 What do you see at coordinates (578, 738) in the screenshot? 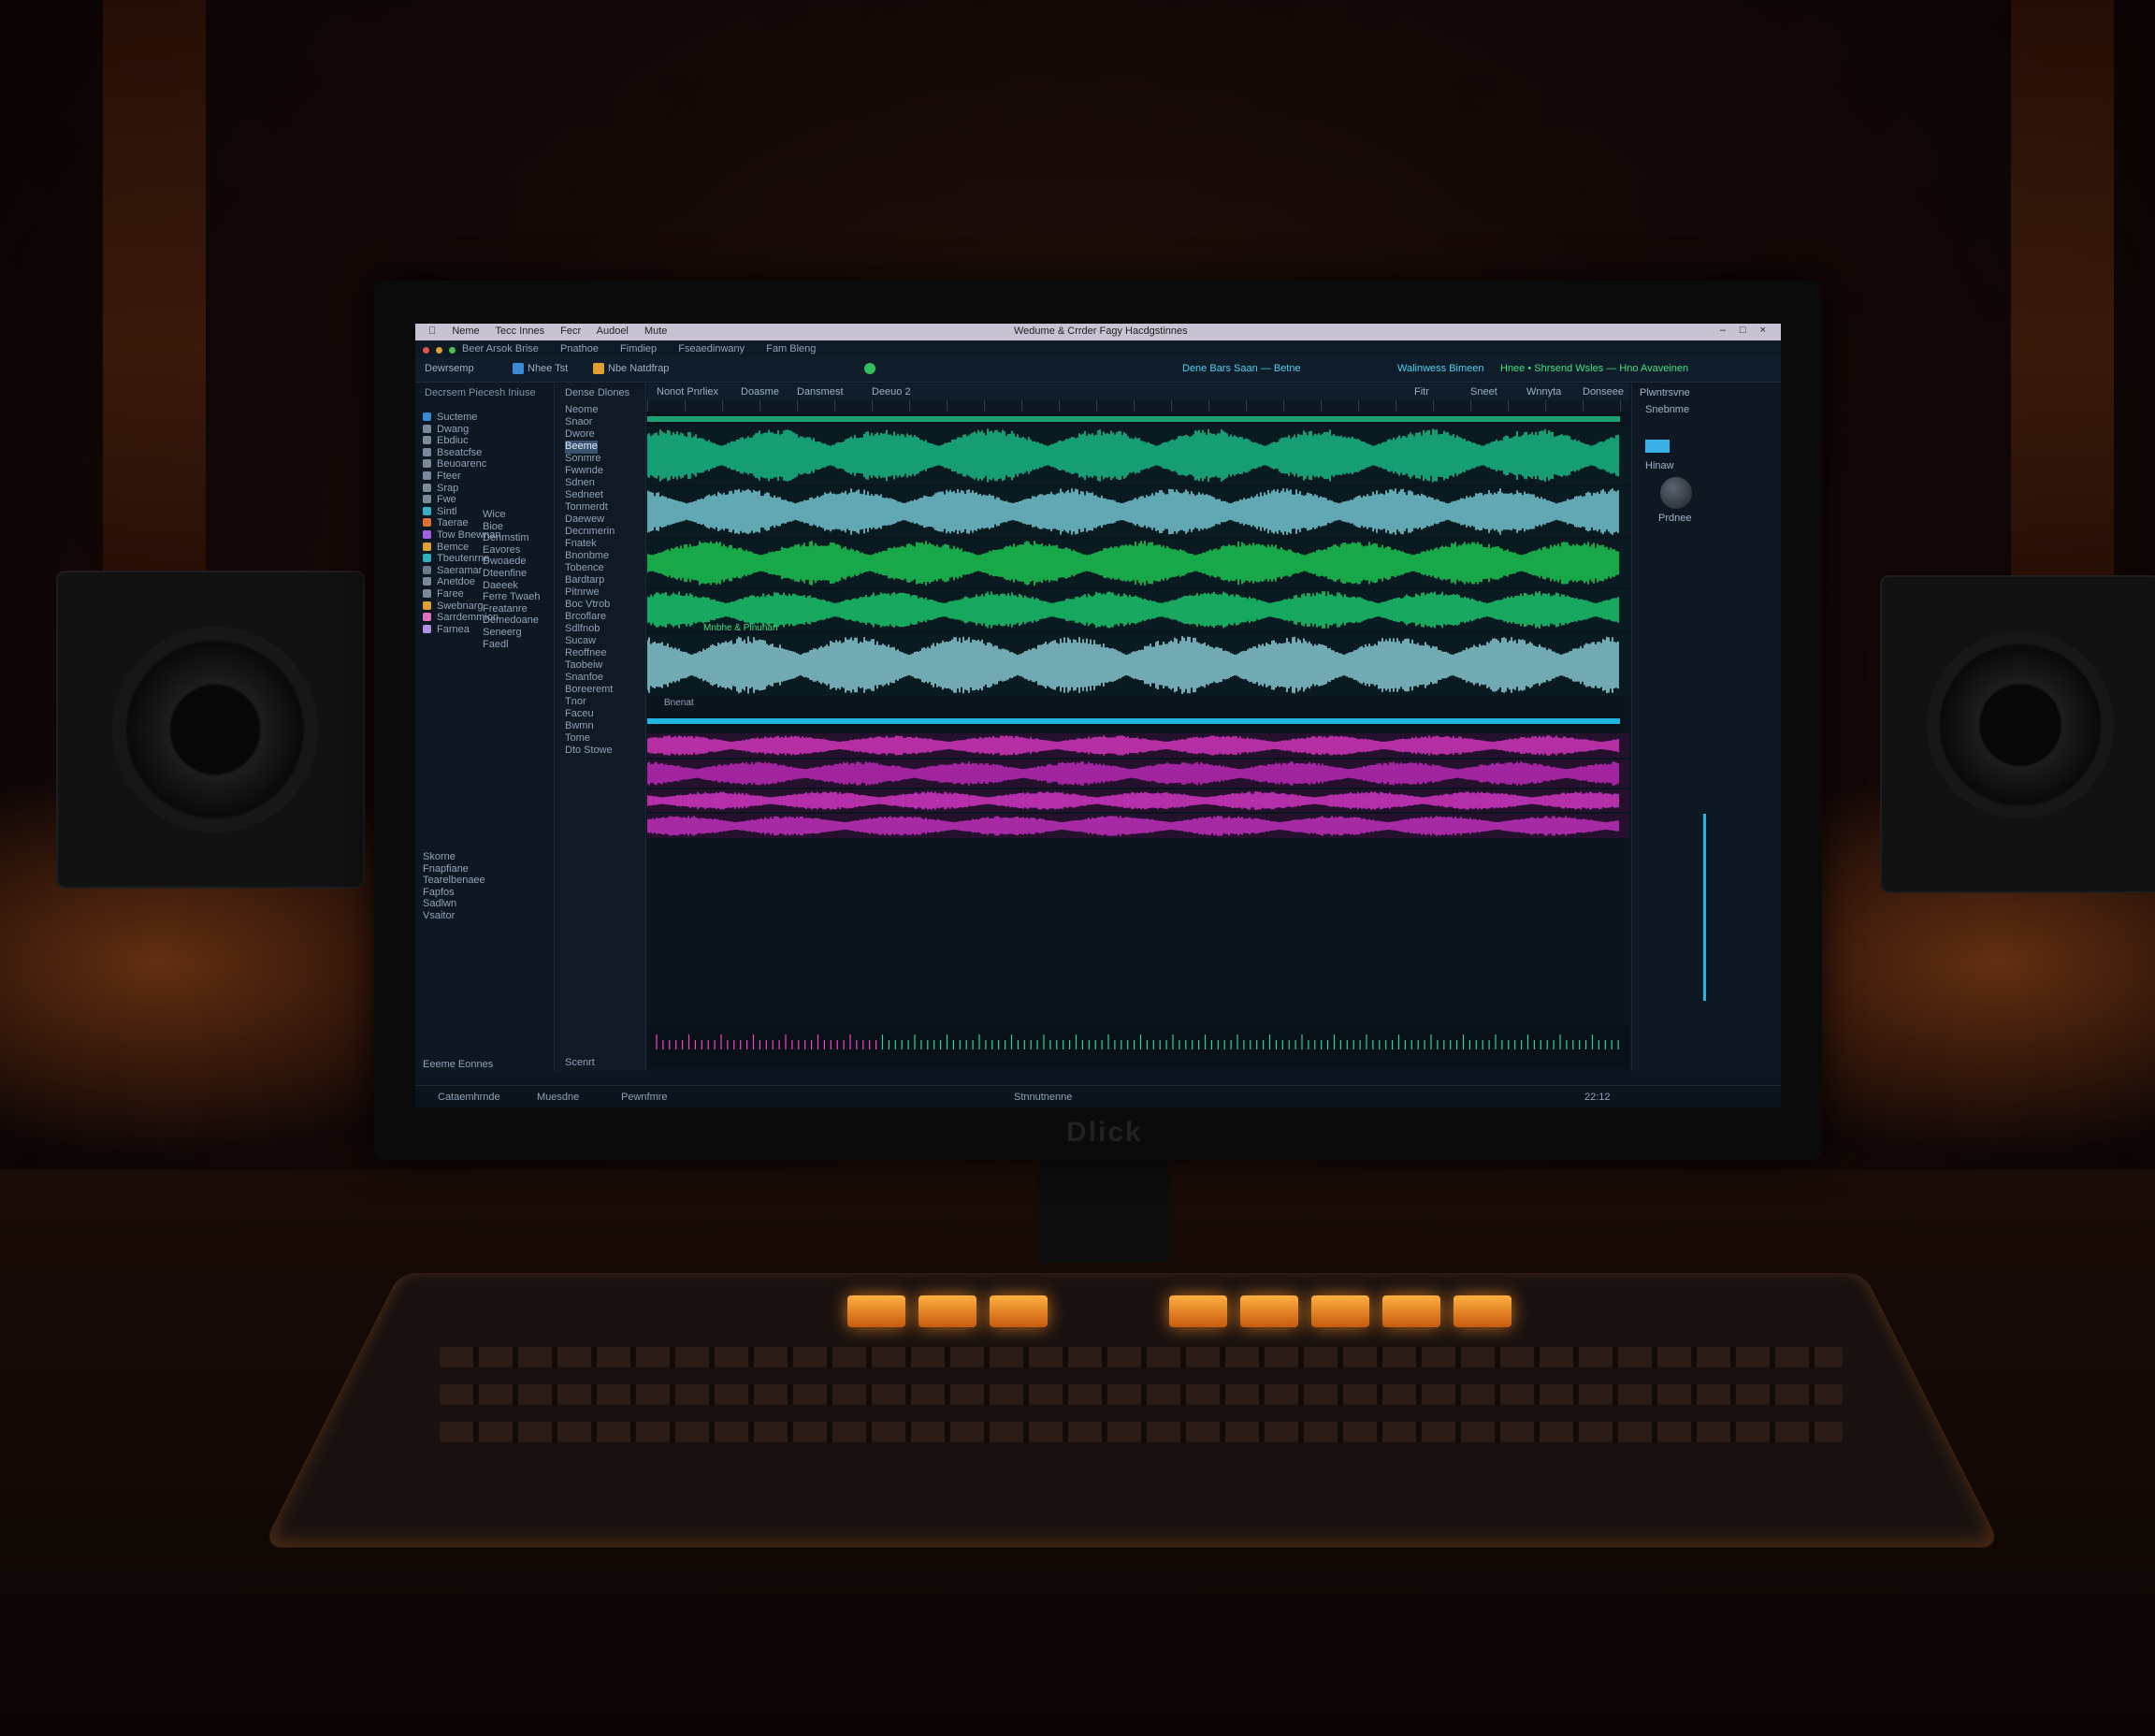
I see `browser-item: Tome` at bounding box center [578, 738].